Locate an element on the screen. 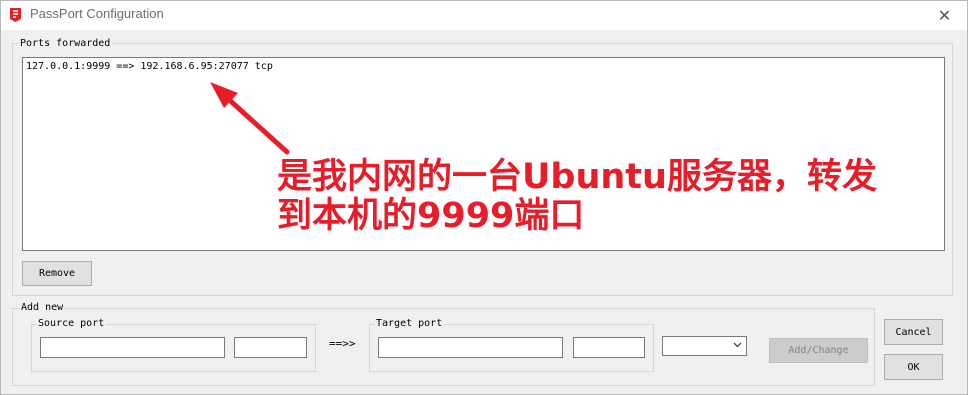 The width and height of the screenshot is (968, 395). title-bar: PassPort Configuration ✕ is located at coordinates (484, 15).